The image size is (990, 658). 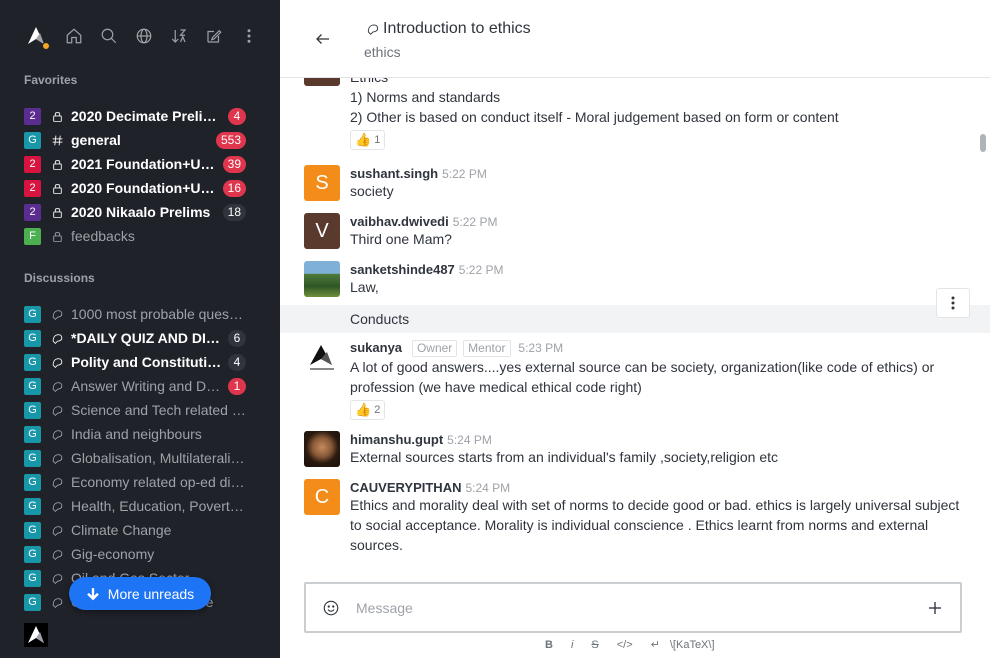 What do you see at coordinates (32, 236) in the screenshot?
I see `room-avatar: F` at bounding box center [32, 236].